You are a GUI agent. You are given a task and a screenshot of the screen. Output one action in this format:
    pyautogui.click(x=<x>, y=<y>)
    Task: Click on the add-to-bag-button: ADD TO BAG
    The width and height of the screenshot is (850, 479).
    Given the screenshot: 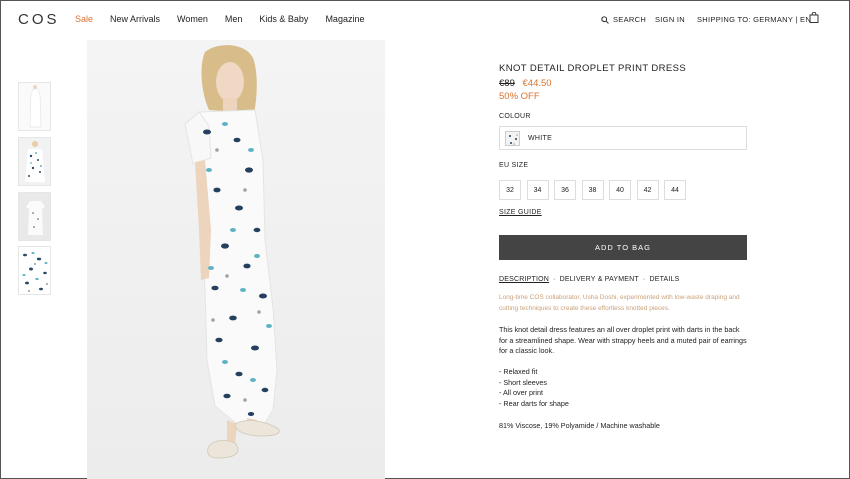 What is the action you would take?
    pyautogui.click(x=623, y=247)
    